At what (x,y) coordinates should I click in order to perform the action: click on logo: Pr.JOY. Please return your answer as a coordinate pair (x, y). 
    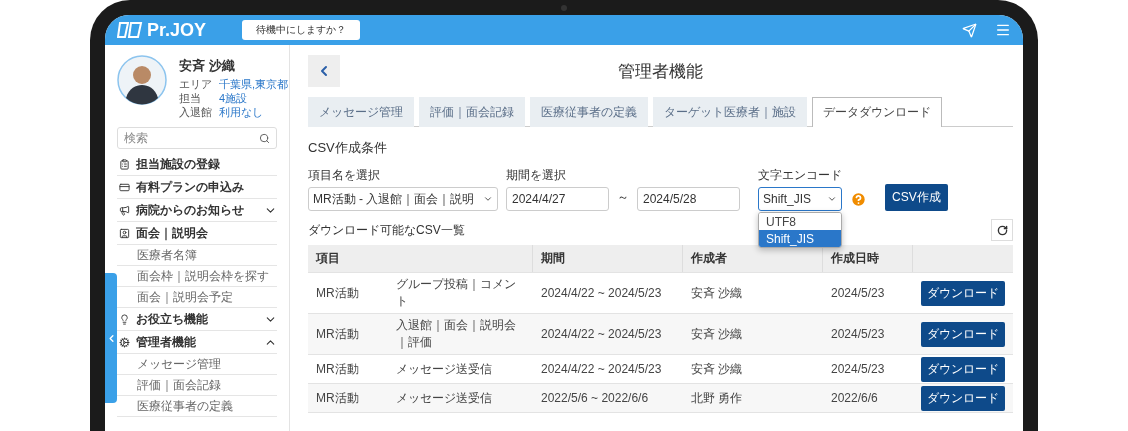
    Looking at the image, I should click on (162, 30).